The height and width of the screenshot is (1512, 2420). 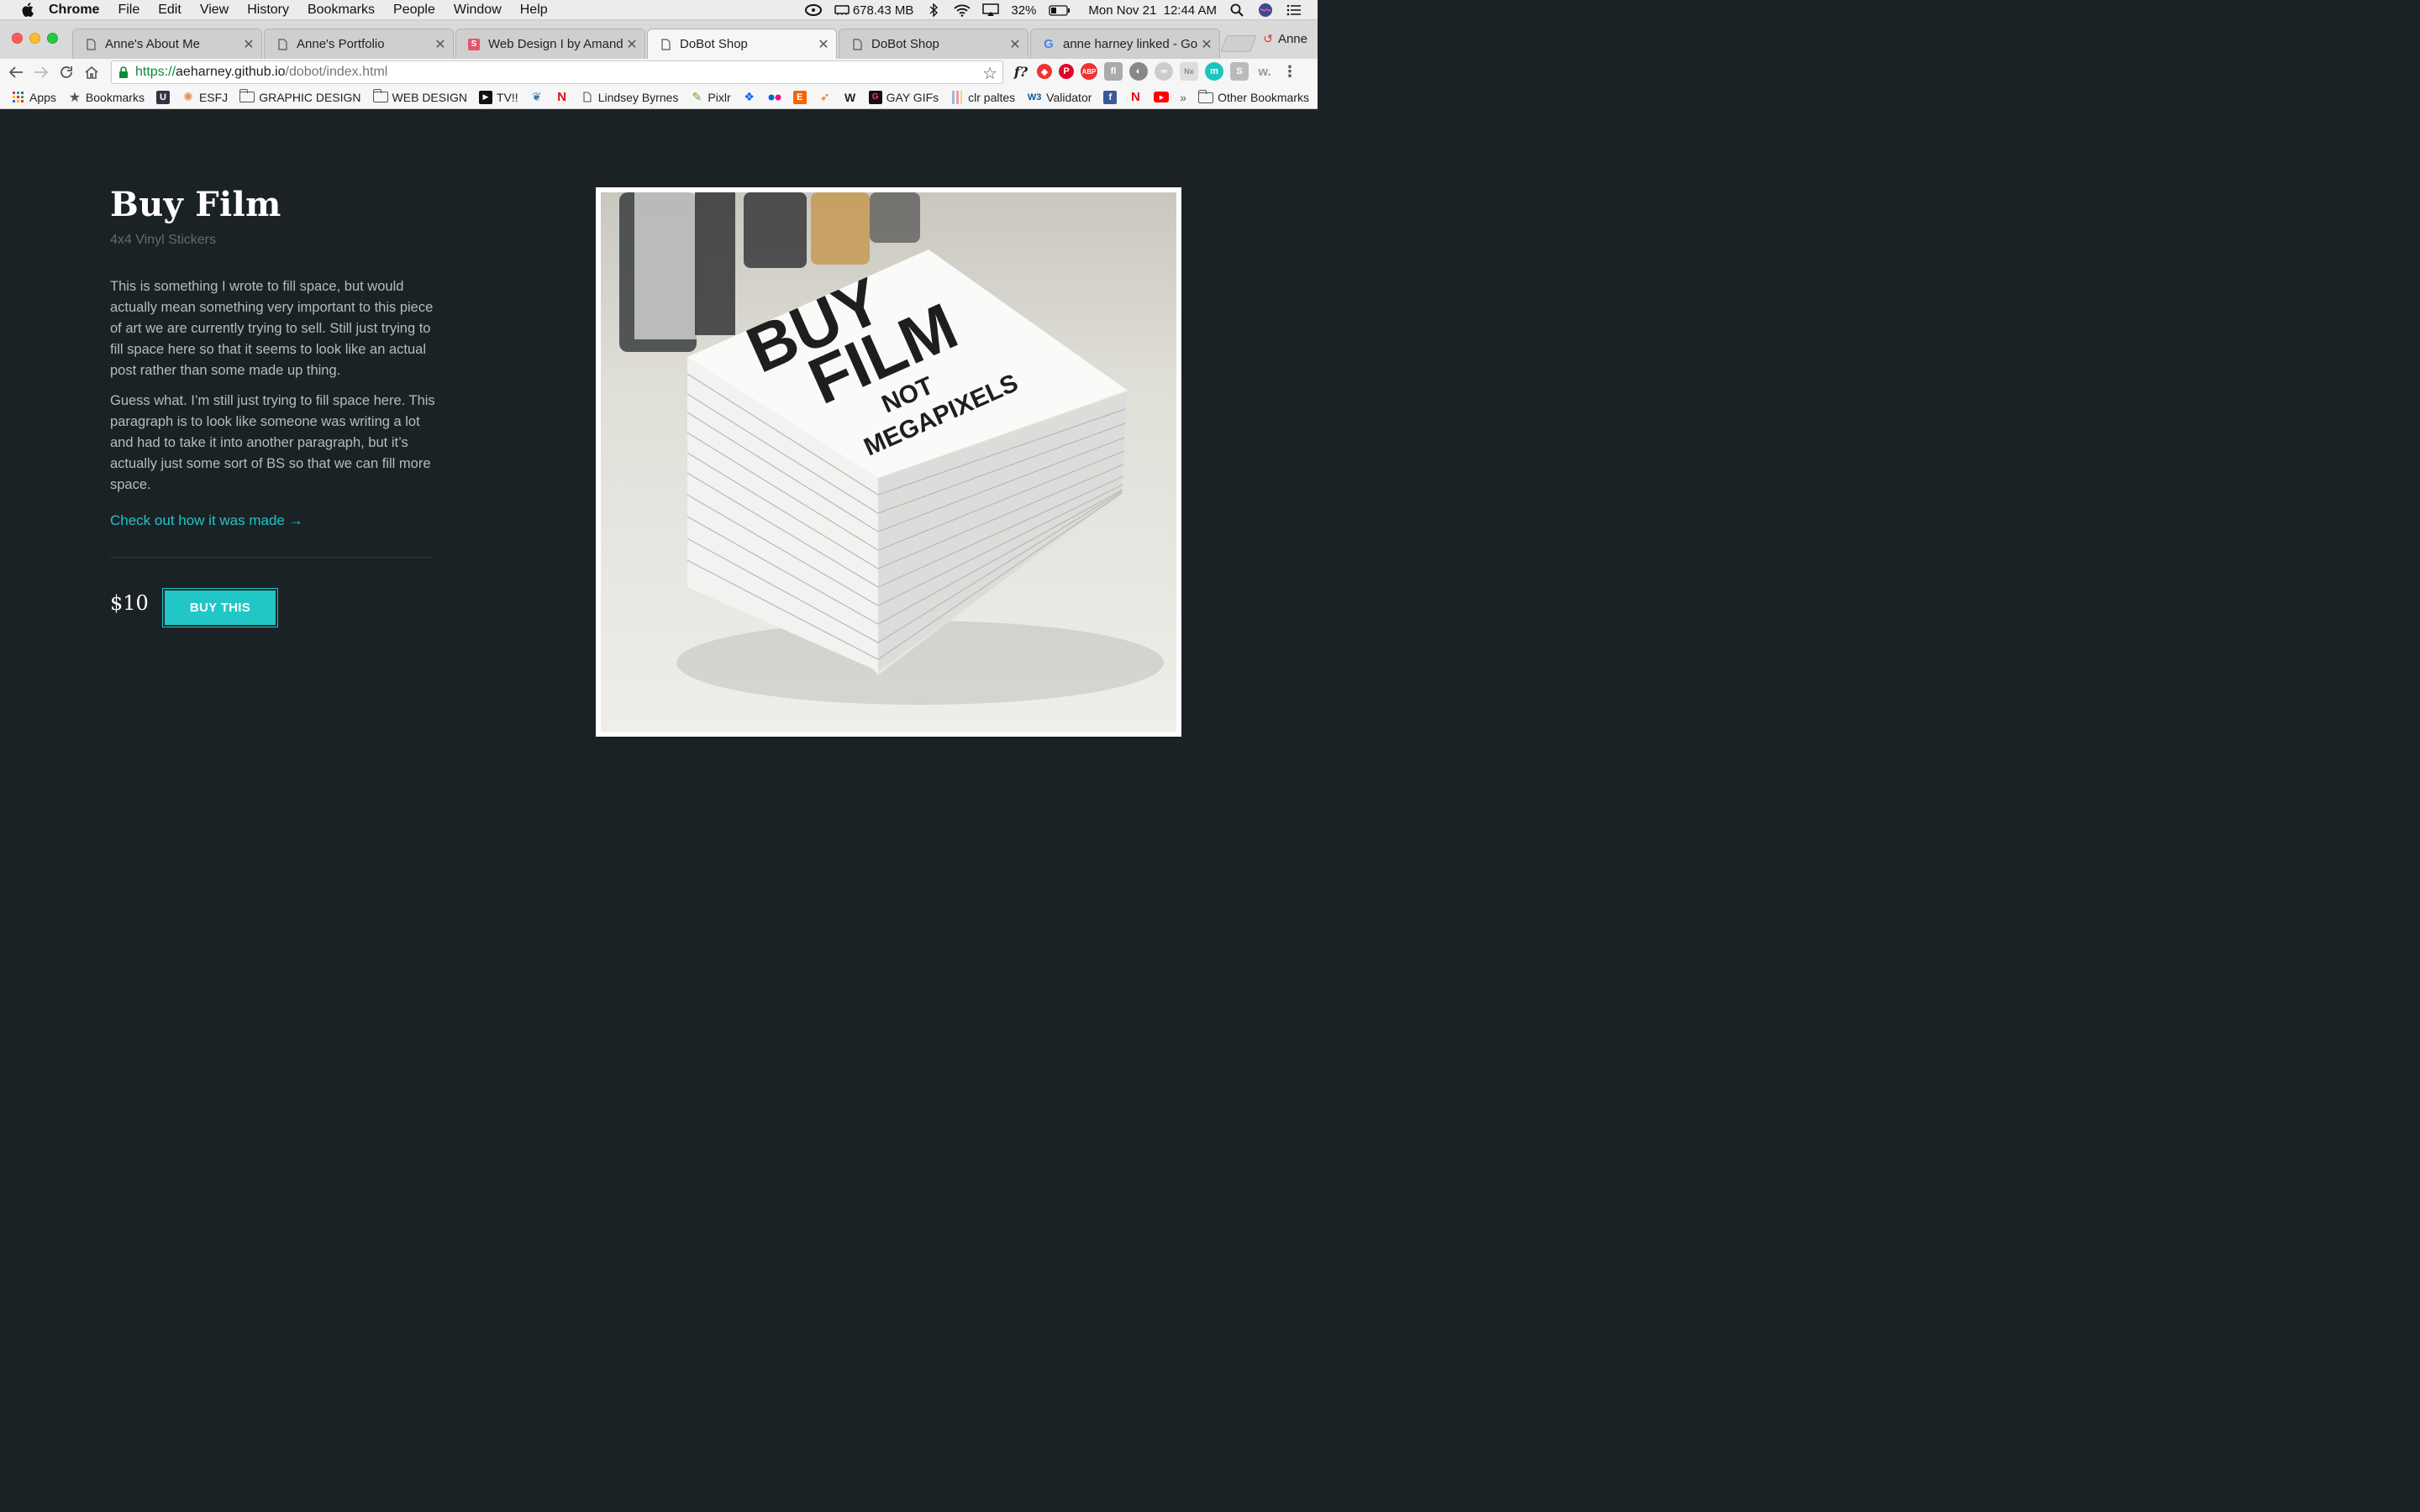 What do you see at coordinates (341, 44) in the screenshot?
I see `tab-label: Anne's Portfolio` at bounding box center [341, 44].